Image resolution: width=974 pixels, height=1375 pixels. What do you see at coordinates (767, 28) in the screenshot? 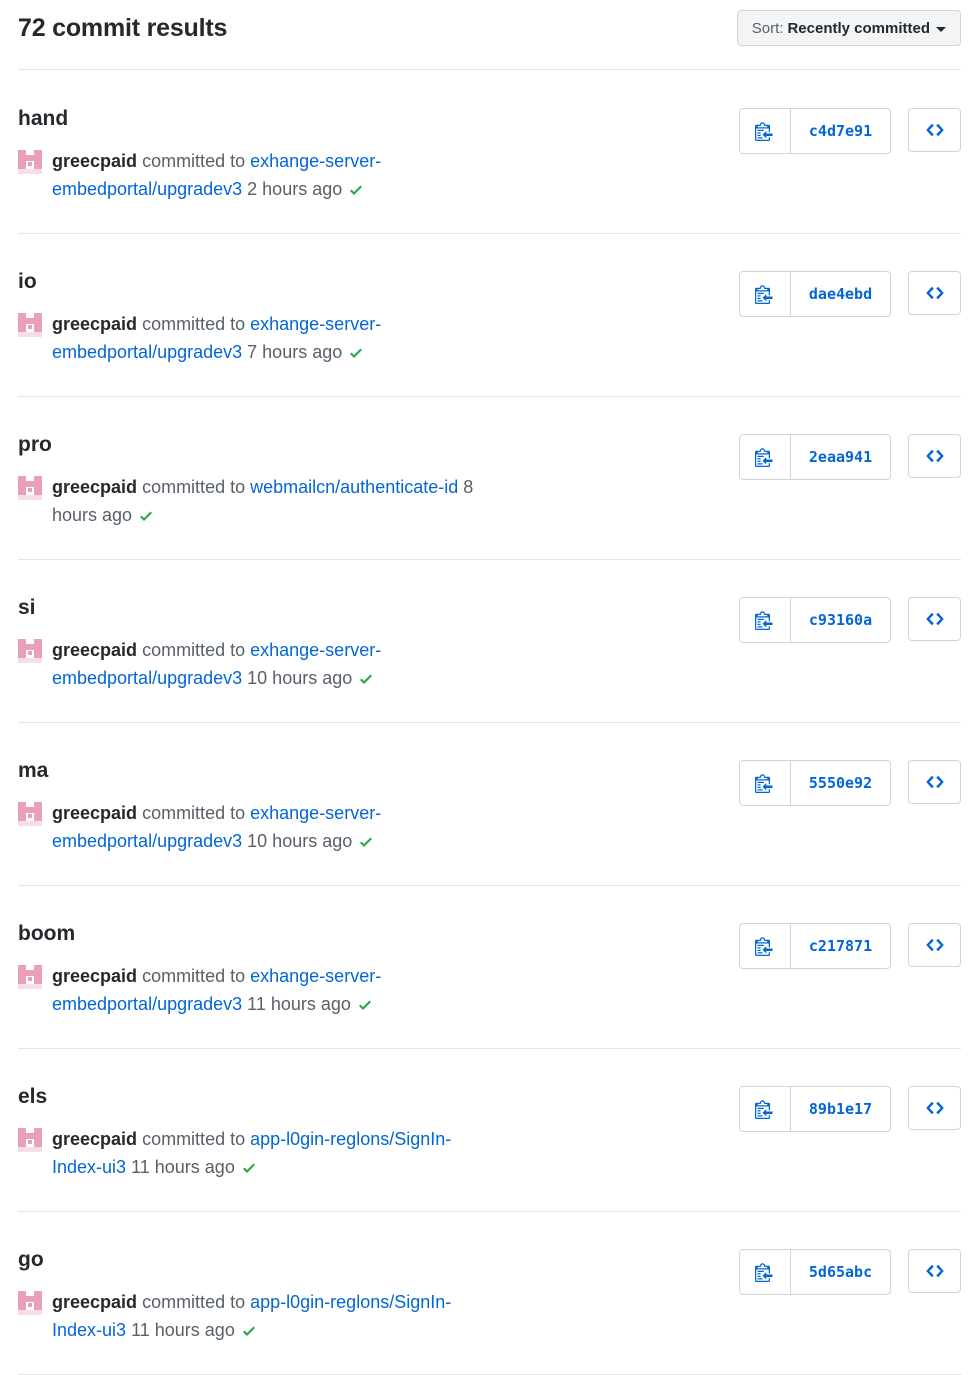
I see `sort-label: Sort:` at bounding box center [767, 28].